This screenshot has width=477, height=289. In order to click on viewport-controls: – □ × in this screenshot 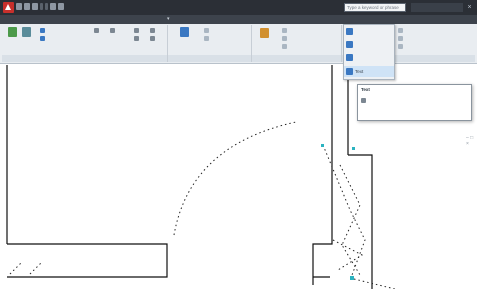, I will do `click(471, 141)`.